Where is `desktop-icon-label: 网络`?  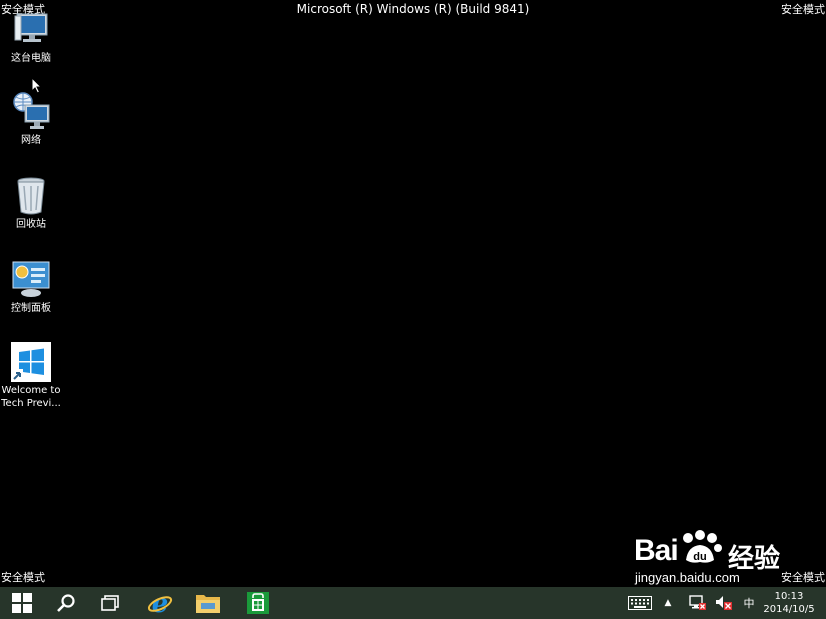
desktop-icon-label: 网络 is located at coordinates (31, 140).